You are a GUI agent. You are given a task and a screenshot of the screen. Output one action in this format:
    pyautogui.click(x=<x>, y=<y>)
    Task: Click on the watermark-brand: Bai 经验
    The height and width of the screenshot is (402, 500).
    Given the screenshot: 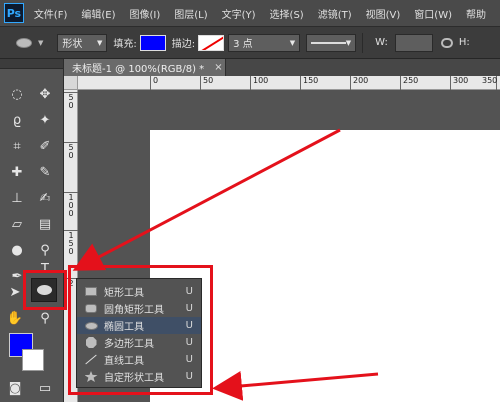 What is the action you would take?
    pyautogui.click(x=447, y=379)
    